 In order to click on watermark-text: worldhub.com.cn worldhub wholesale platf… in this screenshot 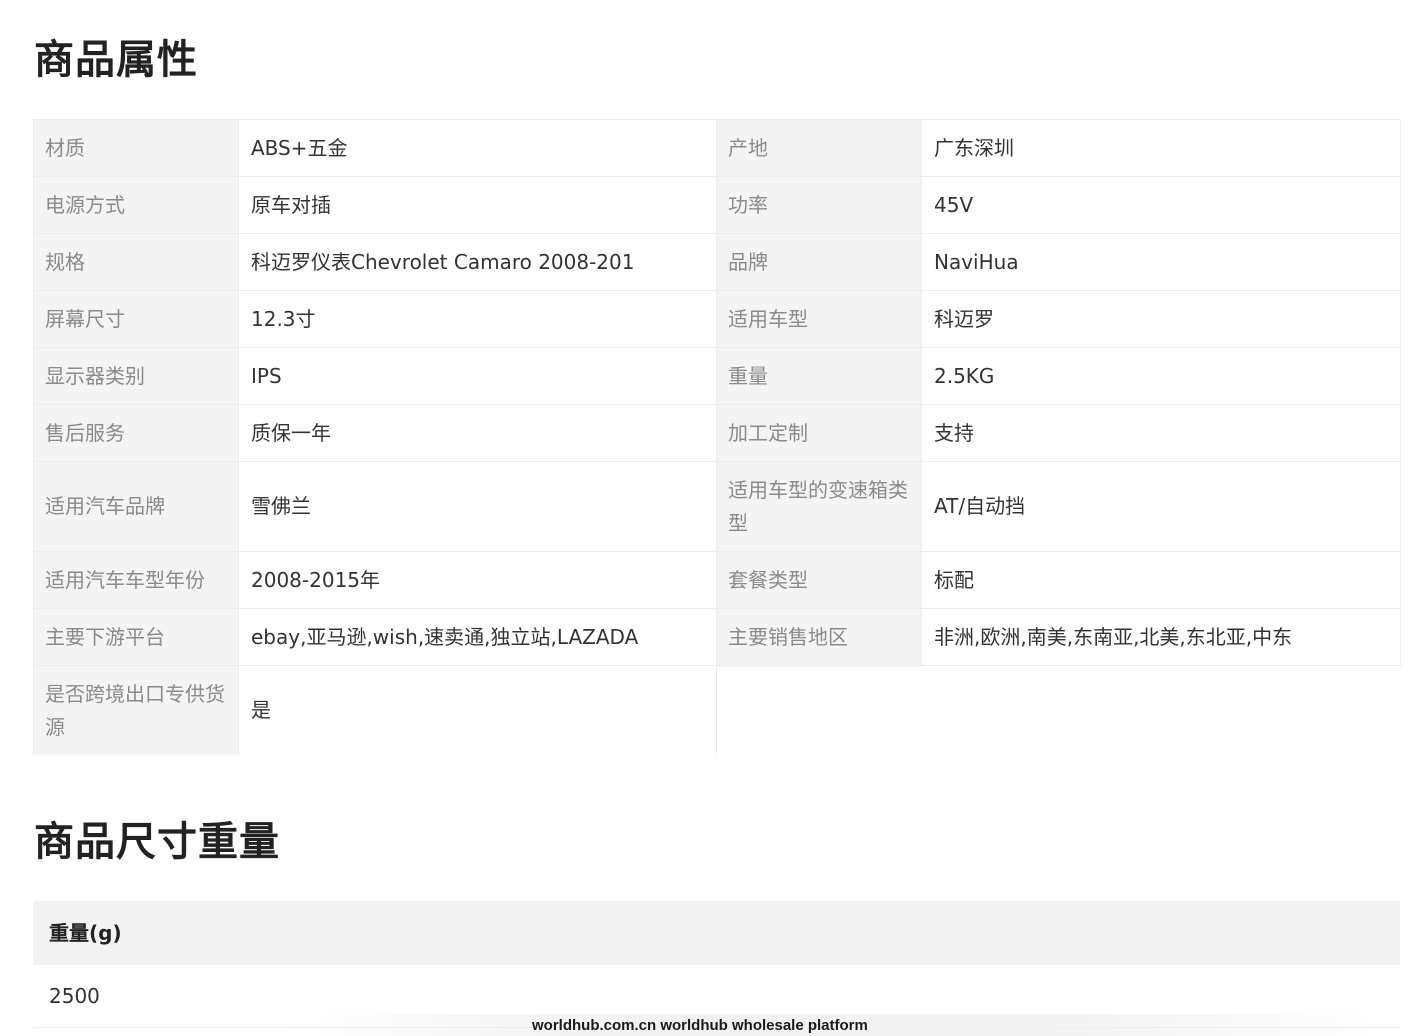, I will do `click(700, 1025)`.